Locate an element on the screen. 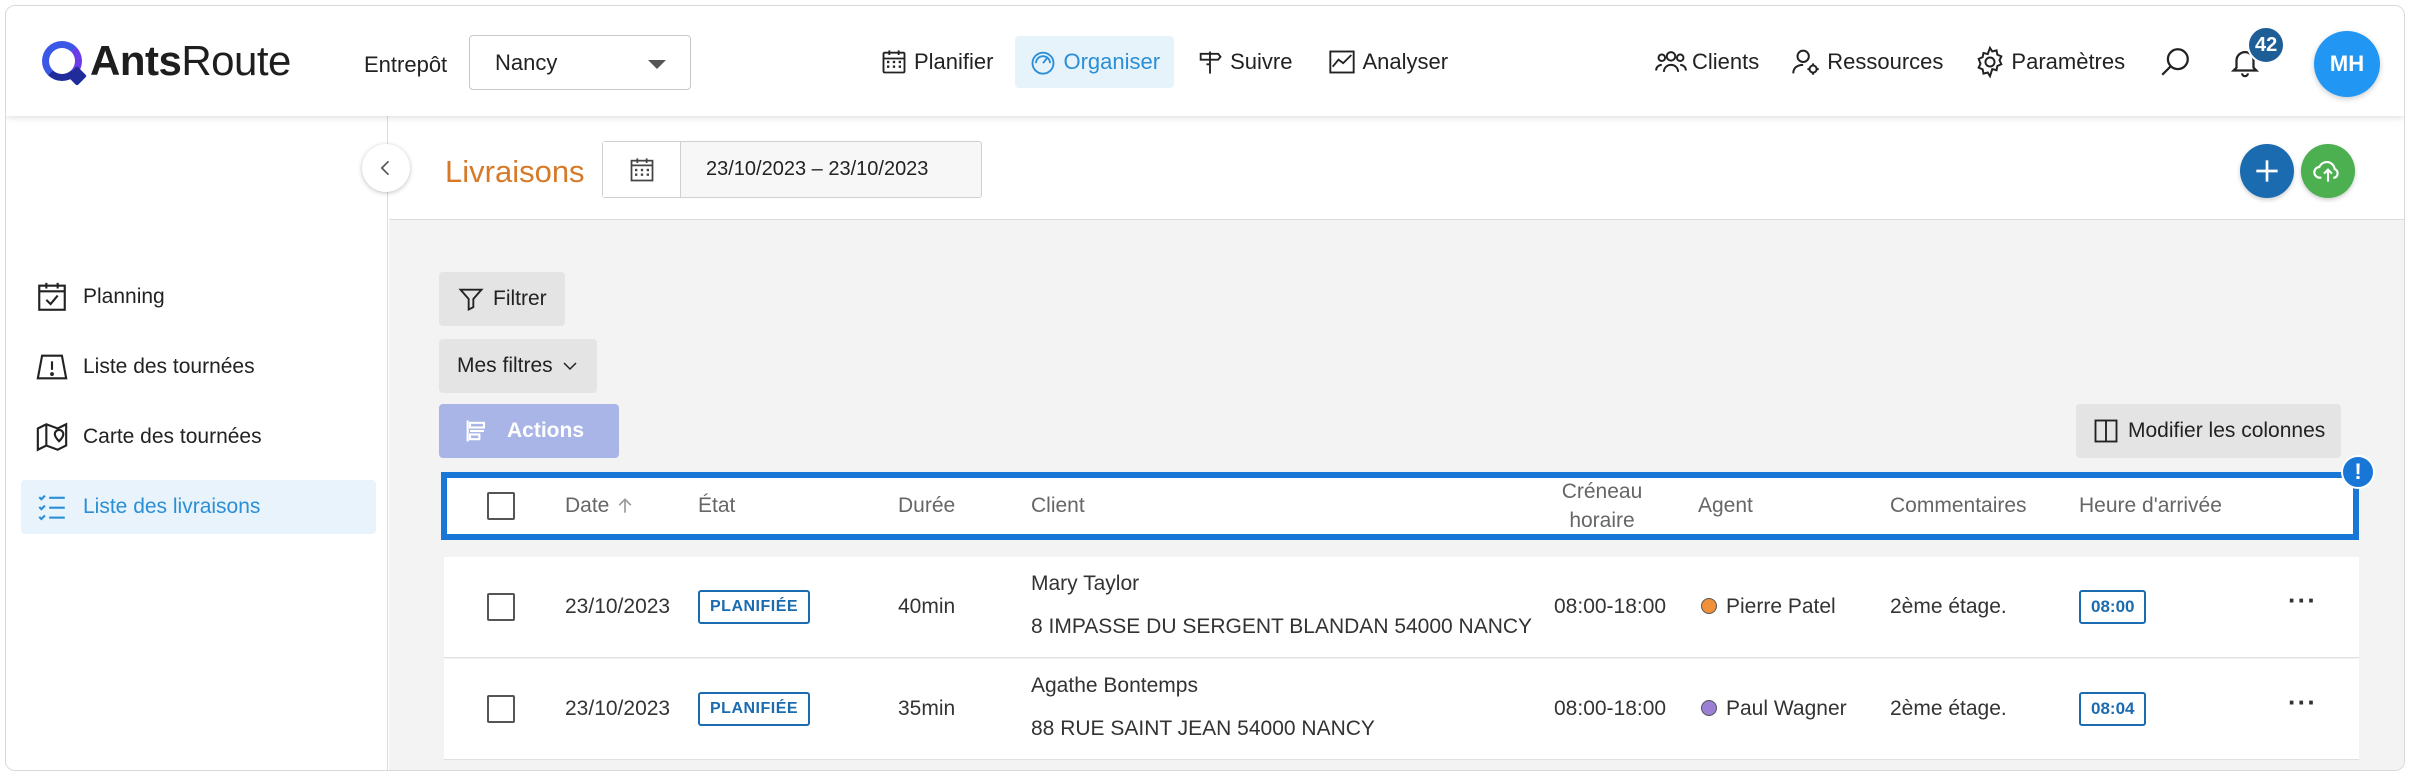 Image resolution: width=2410 pixels, height=780 pixels. column-header-slot: Créneau horaire is located at coordinates (1602, 506).